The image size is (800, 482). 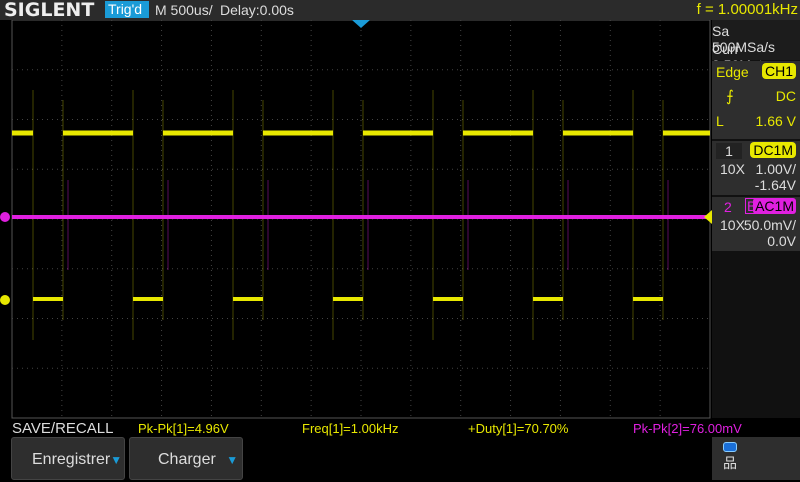 What do you see at coordinates (257, 10) in the screenshot?
I see `delay: Delay:0.00s` at bounding box center [257, 10].